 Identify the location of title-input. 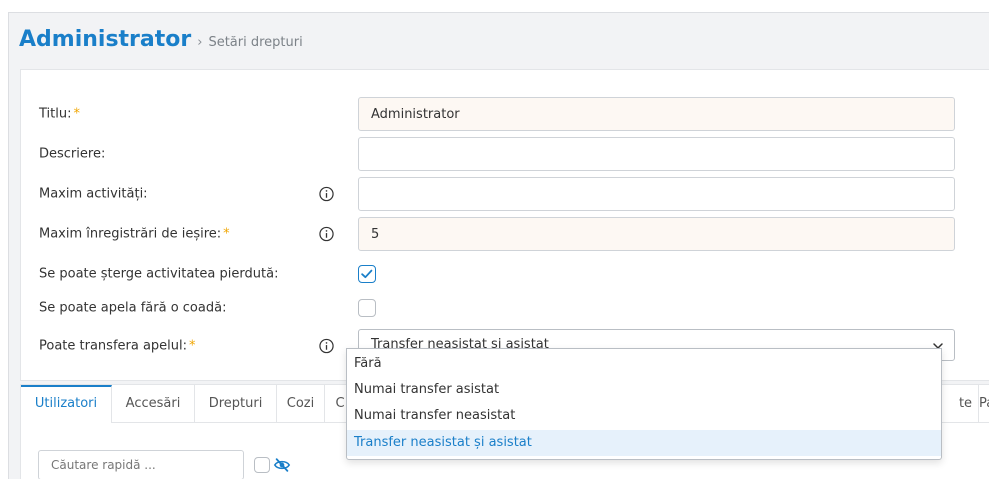
(656, 114).